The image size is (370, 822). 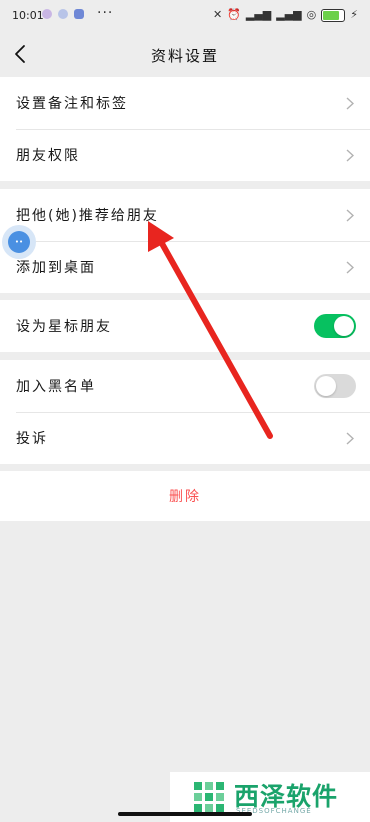 What do you see at coordinates (56, 268) in the screenshot?
I see `row-label: 添加到桌面` at bounding box center [56, 268].